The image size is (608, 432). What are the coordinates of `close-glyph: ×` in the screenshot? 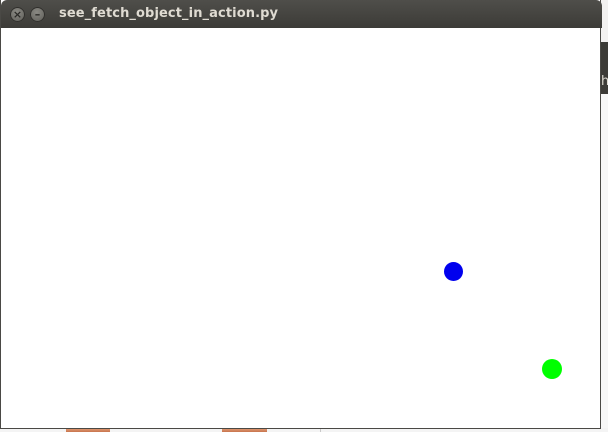 It's located at (17, 14).